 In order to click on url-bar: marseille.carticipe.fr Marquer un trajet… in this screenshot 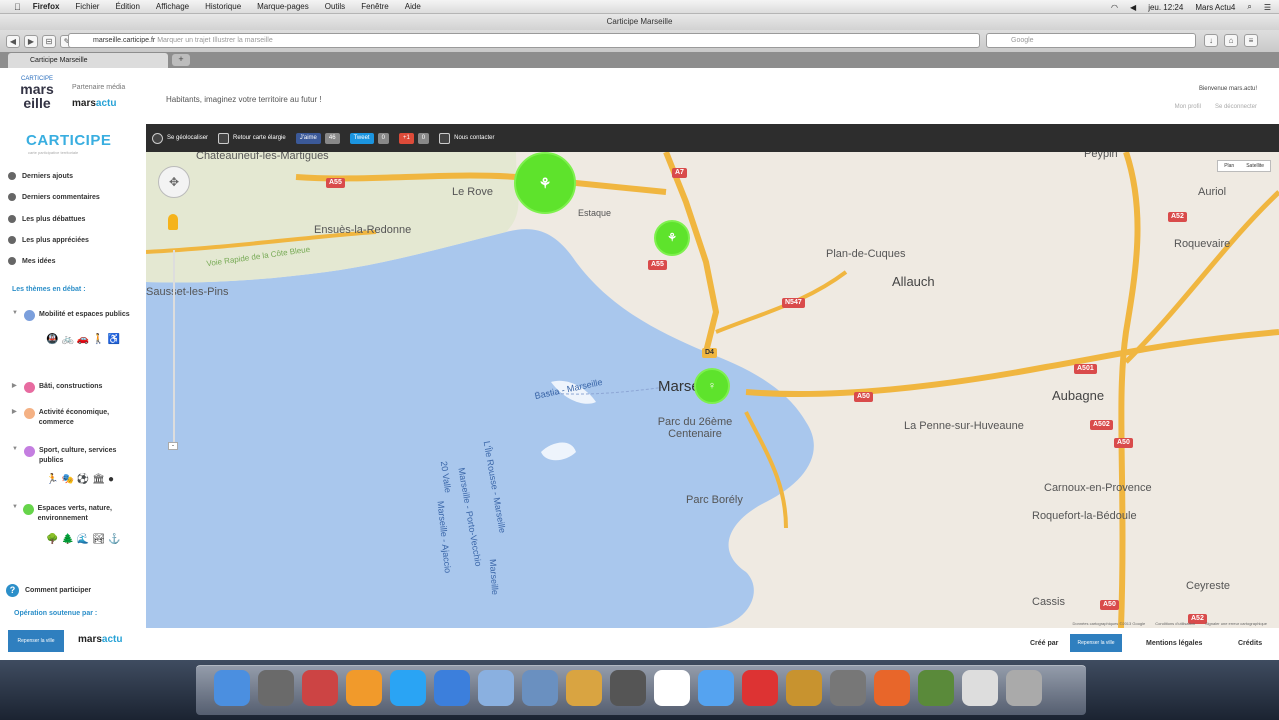, I will do `click(524, 40)`.